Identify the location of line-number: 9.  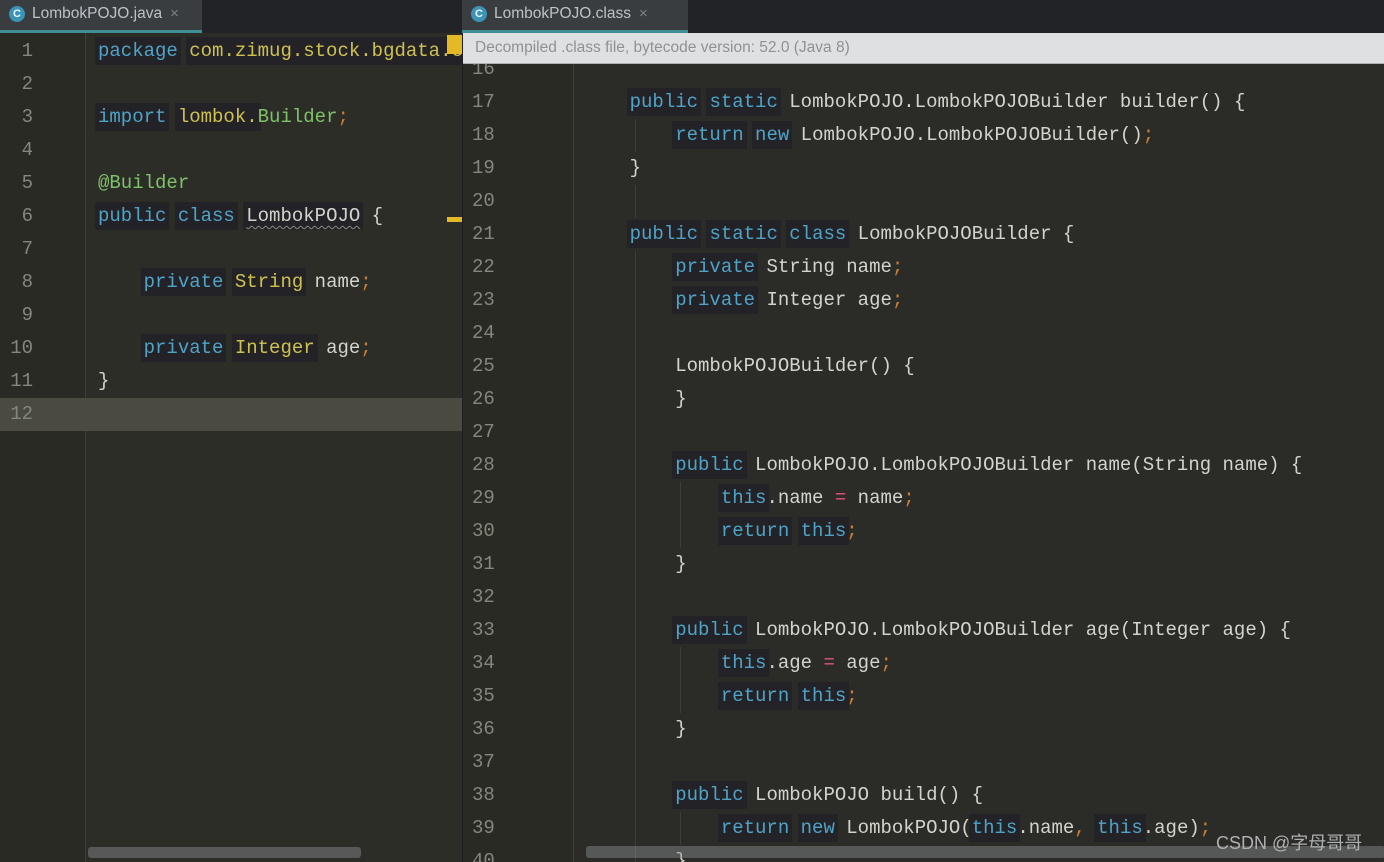
(27, 315).